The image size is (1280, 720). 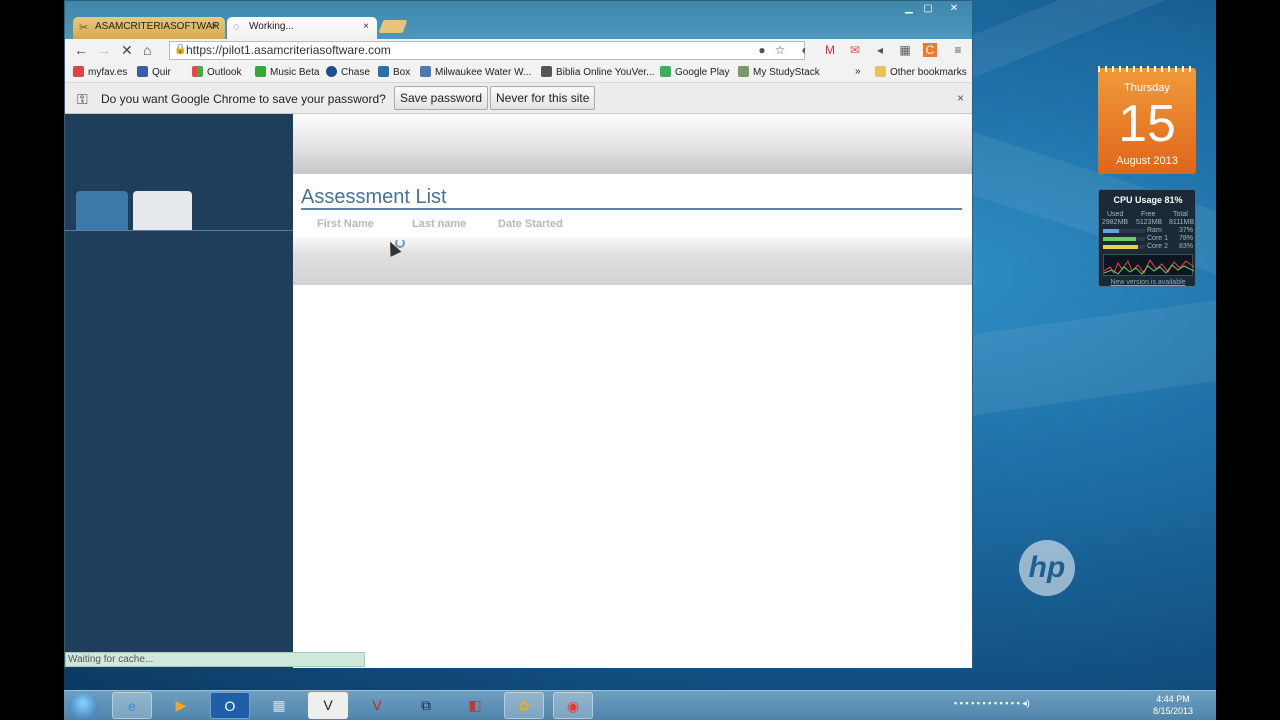 What do you see at coordinates (779, 72) in the screenshot?
I see `bookmark-item: My StudyStack` at bounding box center [779, 72].